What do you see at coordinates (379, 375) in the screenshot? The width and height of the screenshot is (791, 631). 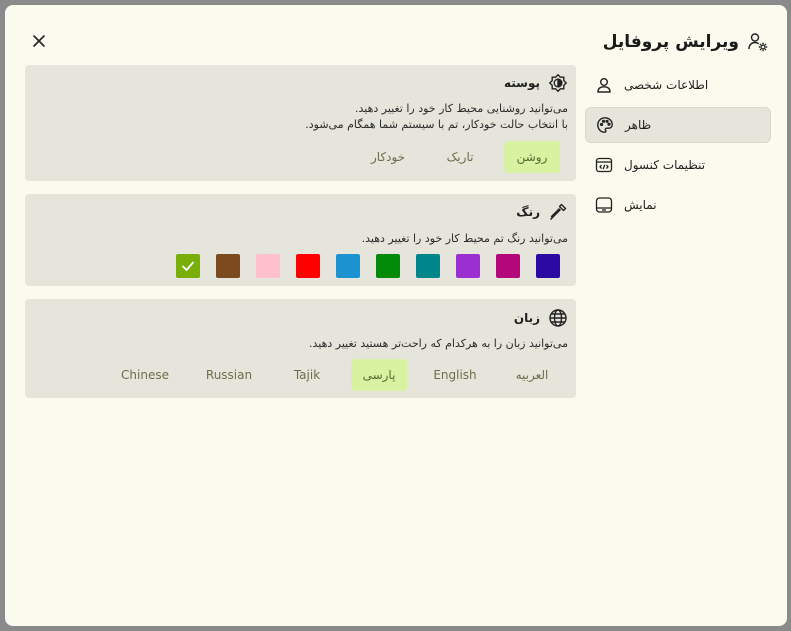 I see `language-option-persian: پارسی` at bounding box center [379, 375].